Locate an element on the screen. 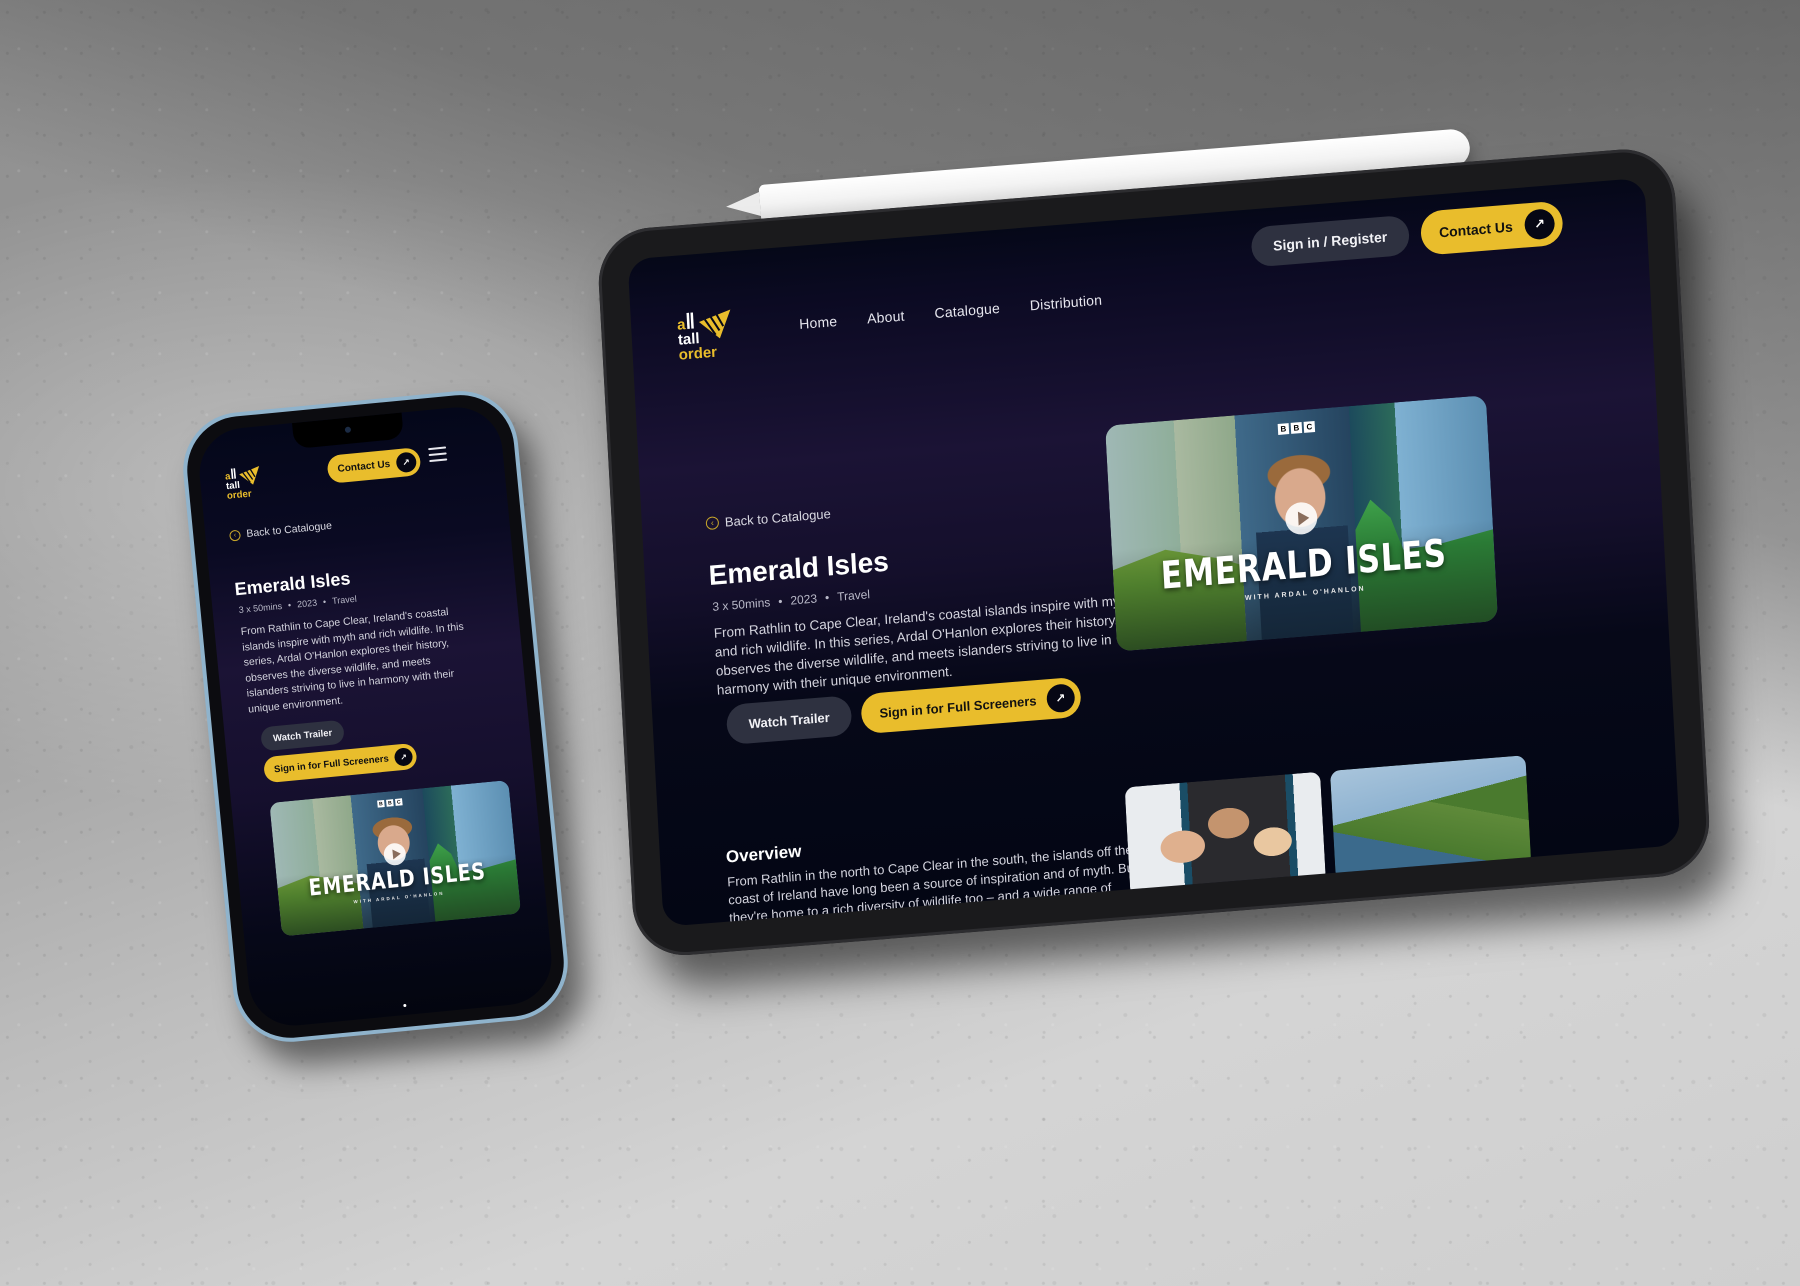  home-indicator is located at coordinates (405, 1005).